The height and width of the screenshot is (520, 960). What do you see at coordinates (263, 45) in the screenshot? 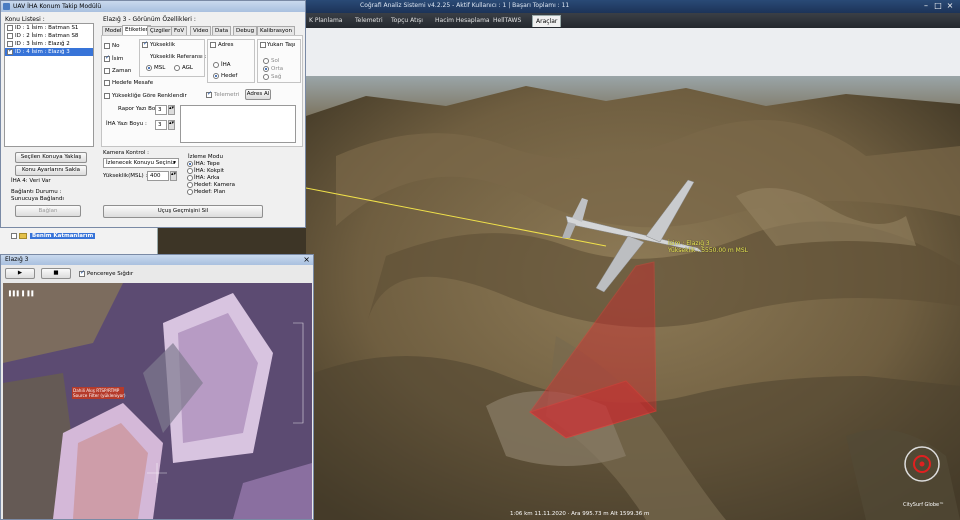
I see `yukari-tasi-checkbox` at bounding box center [263, 45].